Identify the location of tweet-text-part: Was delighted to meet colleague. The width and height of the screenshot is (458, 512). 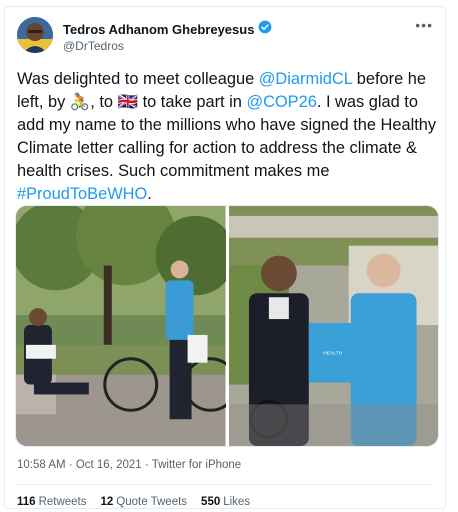
(138, 79).